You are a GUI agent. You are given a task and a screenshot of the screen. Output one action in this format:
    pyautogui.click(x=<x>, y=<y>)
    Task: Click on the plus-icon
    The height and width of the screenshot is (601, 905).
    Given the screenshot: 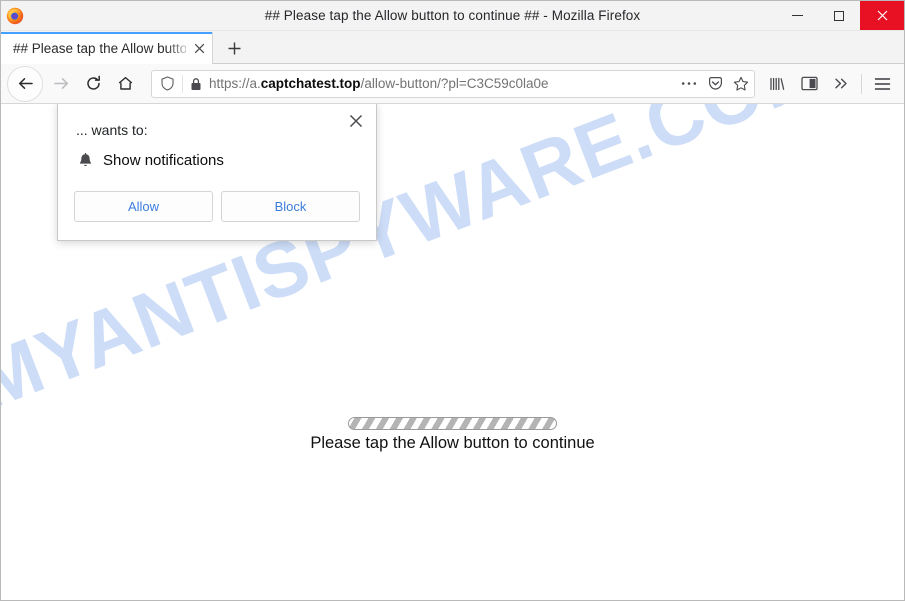 What is the action you would take?
    pyautogui.click(x=234, y=48)
    